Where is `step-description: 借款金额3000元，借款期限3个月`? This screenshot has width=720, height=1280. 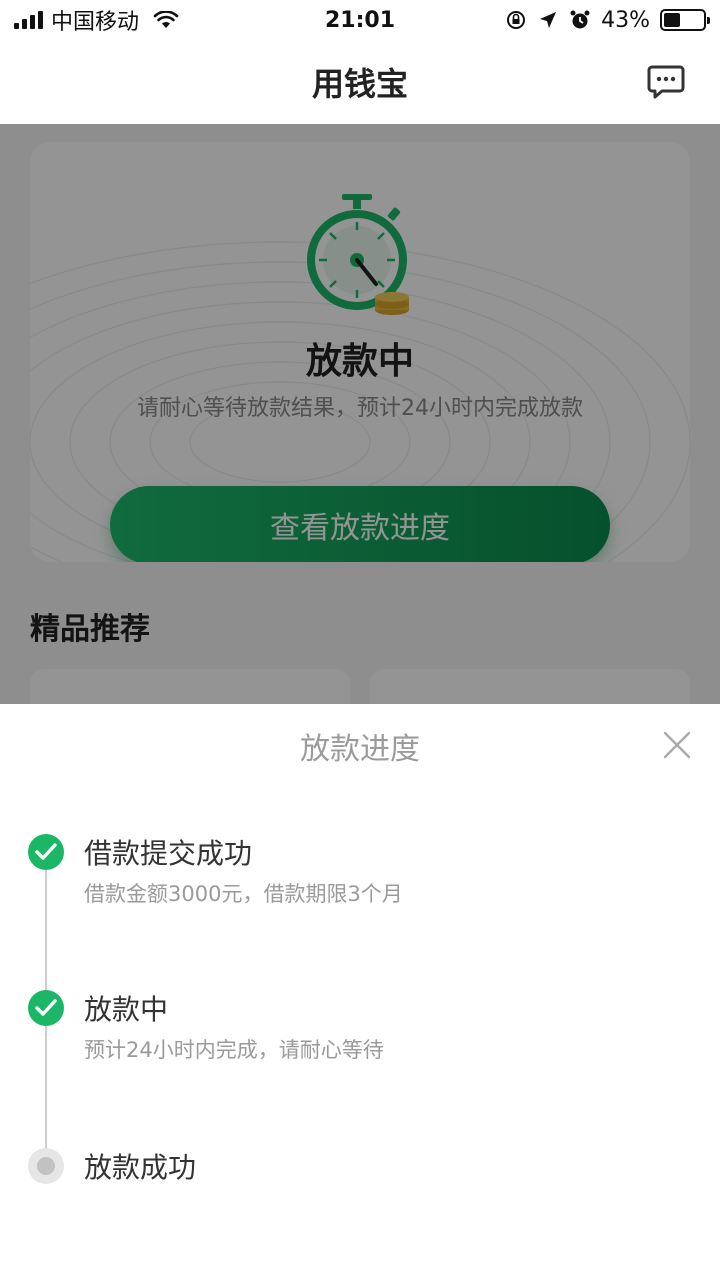
step-description: 借款金额3000元，借款期限3个月 is located at coordinates (243, 894).